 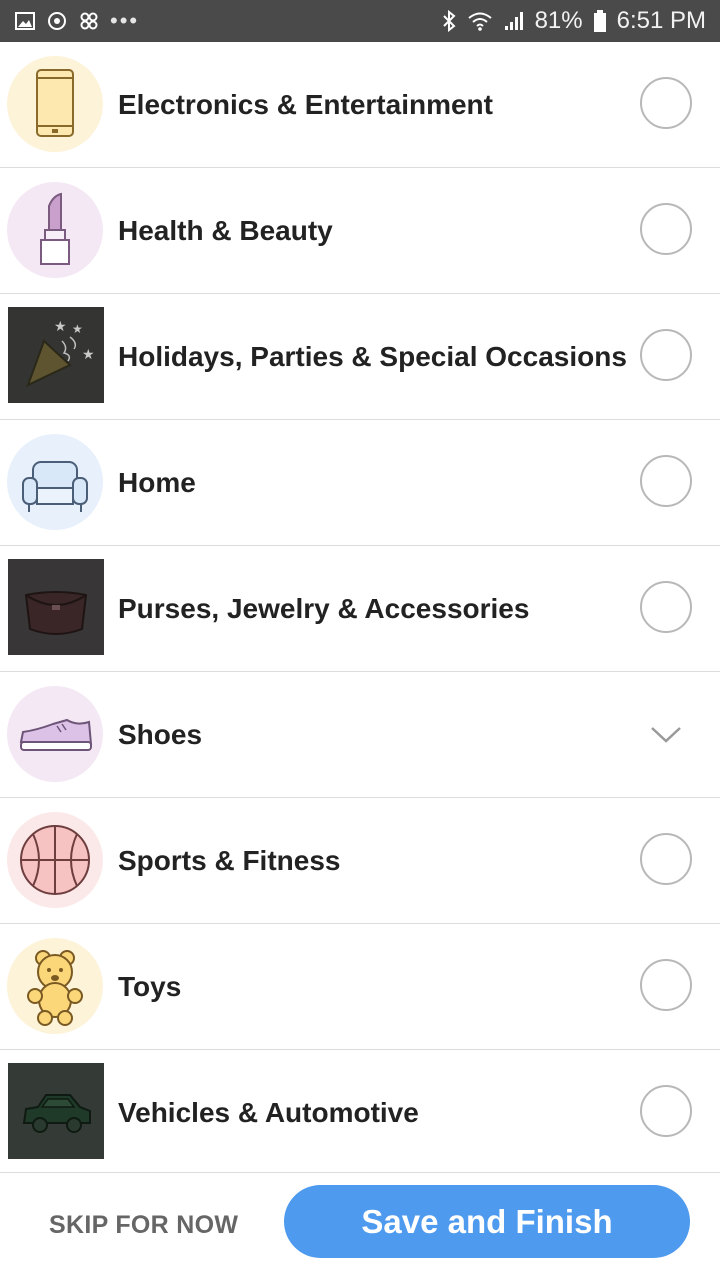 I want to click on category-label: Electronics & Entertainment, so click(x=305, y=104).